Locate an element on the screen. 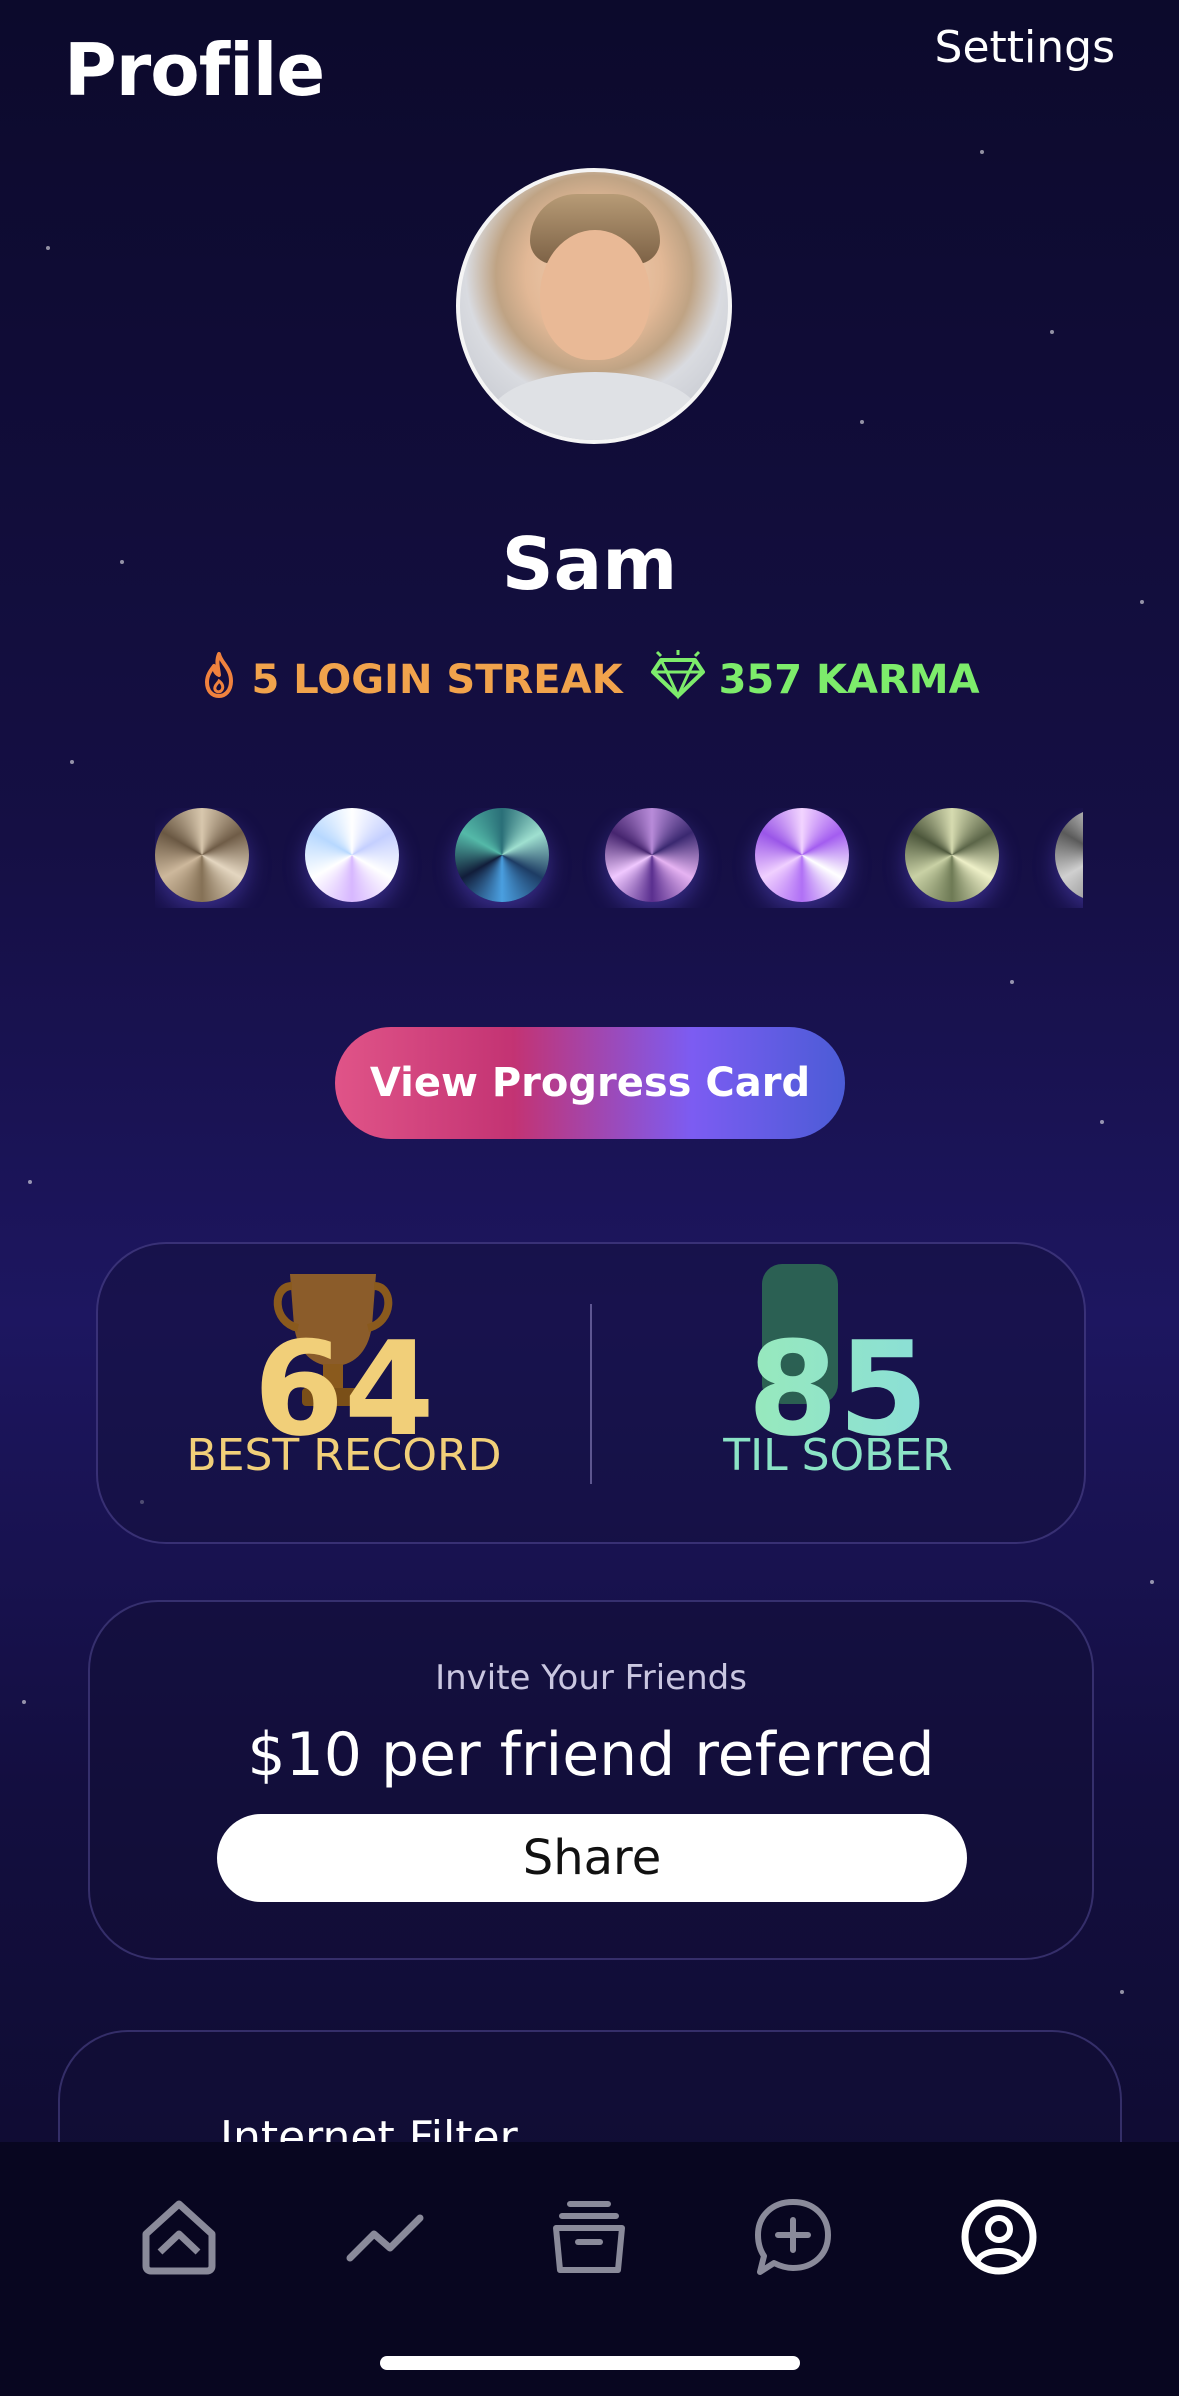 The height and width of the screenshot is (2396, 1179). view-progress-card-button: View Progress Card is located at coordinates (590, 1083).